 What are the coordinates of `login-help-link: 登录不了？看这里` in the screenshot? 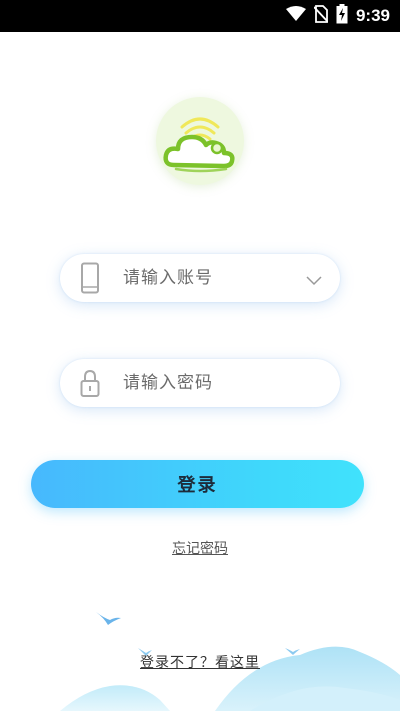 It's located at (200, 662).